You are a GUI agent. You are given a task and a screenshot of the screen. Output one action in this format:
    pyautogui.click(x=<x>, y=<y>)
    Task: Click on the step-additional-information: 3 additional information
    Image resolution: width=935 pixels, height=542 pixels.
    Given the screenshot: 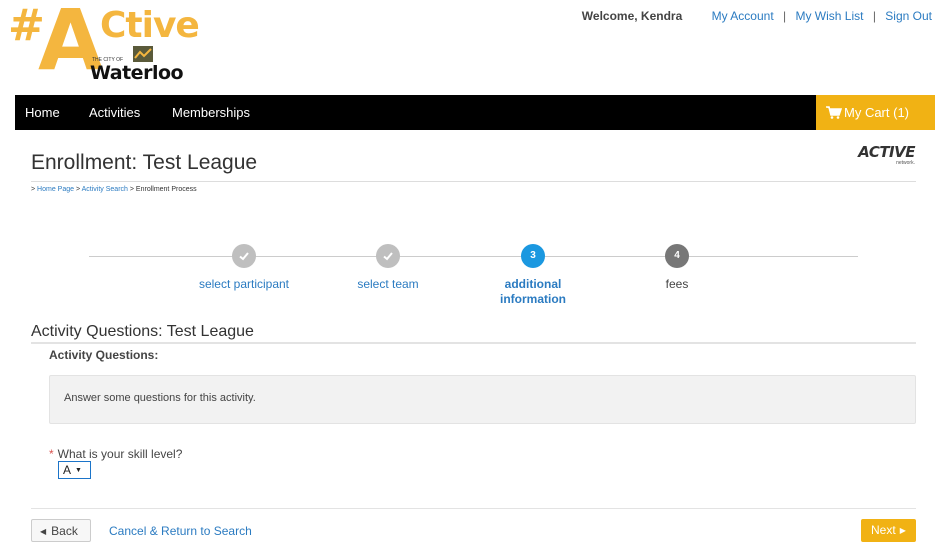 What is the action you would take?
    pyautogui.click(x=533, y=275)
    